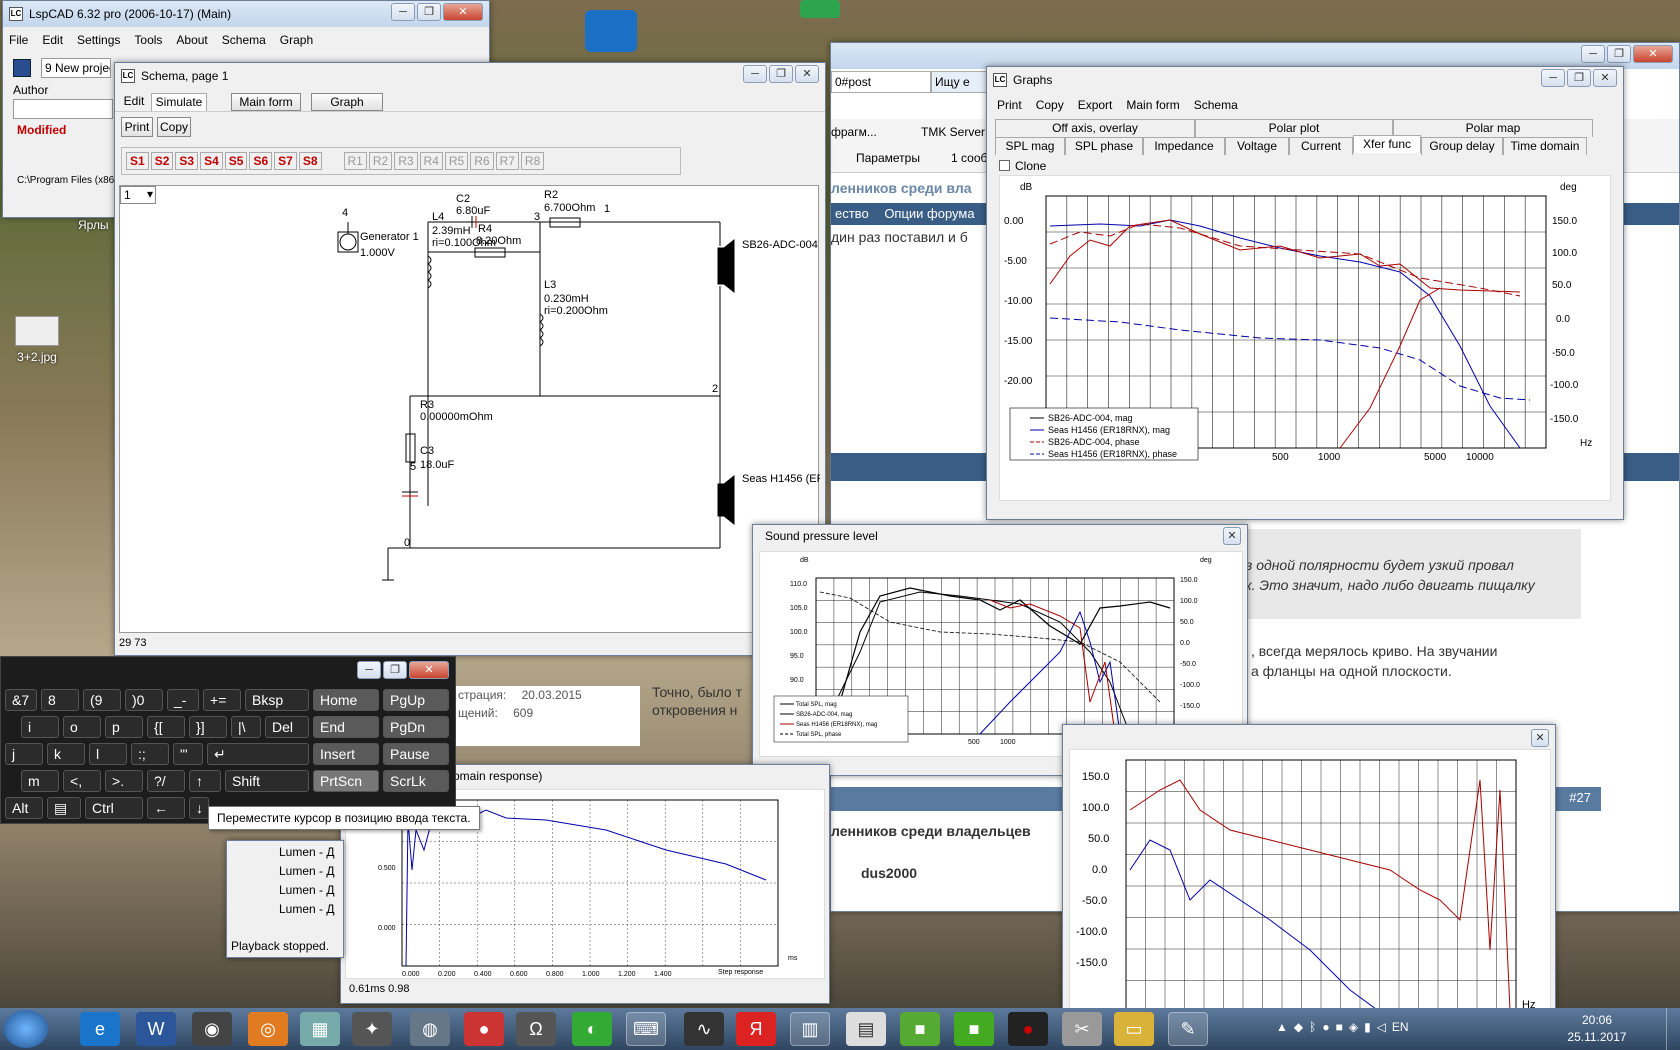 The height and width of the screenshot is (1050, 1680). What do you see at coordinates (24, 808) in the screenshot?
I see `key-alt: Alt` at bounding box center [24, 808].